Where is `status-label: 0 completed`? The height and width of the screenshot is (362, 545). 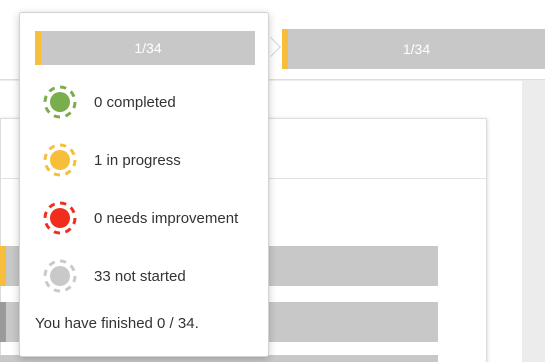 status-label: 0 completed is located at coordinates (135, 102).